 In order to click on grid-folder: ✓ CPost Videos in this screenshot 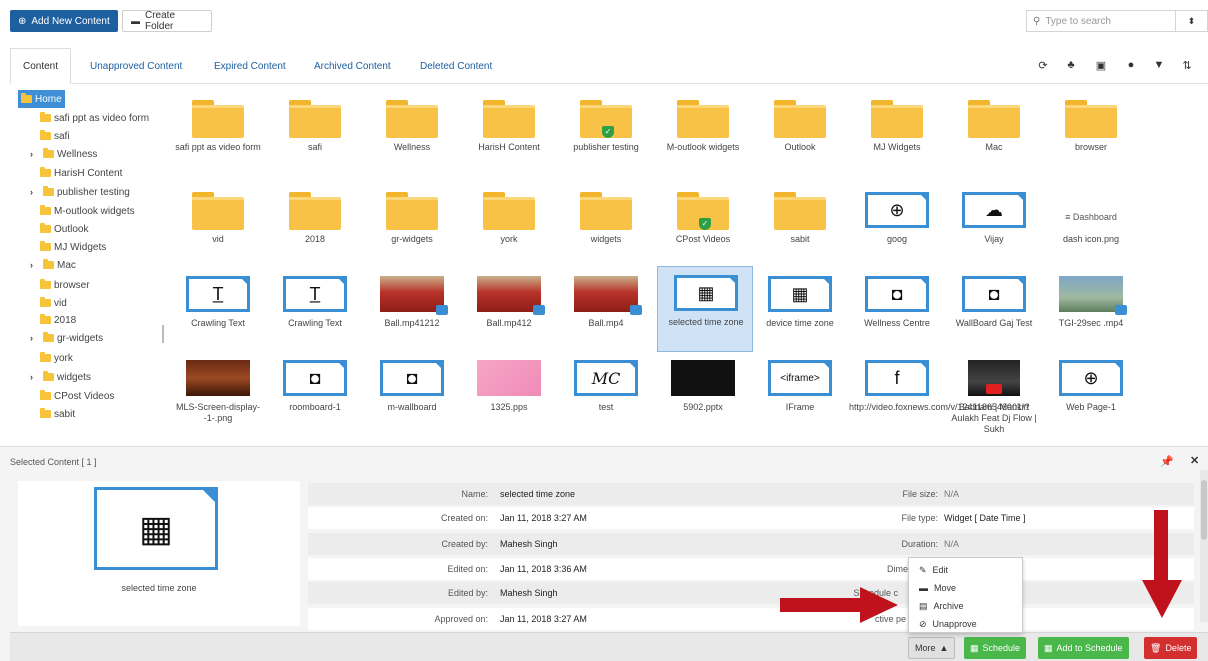, I will do `click(703, 227)`.